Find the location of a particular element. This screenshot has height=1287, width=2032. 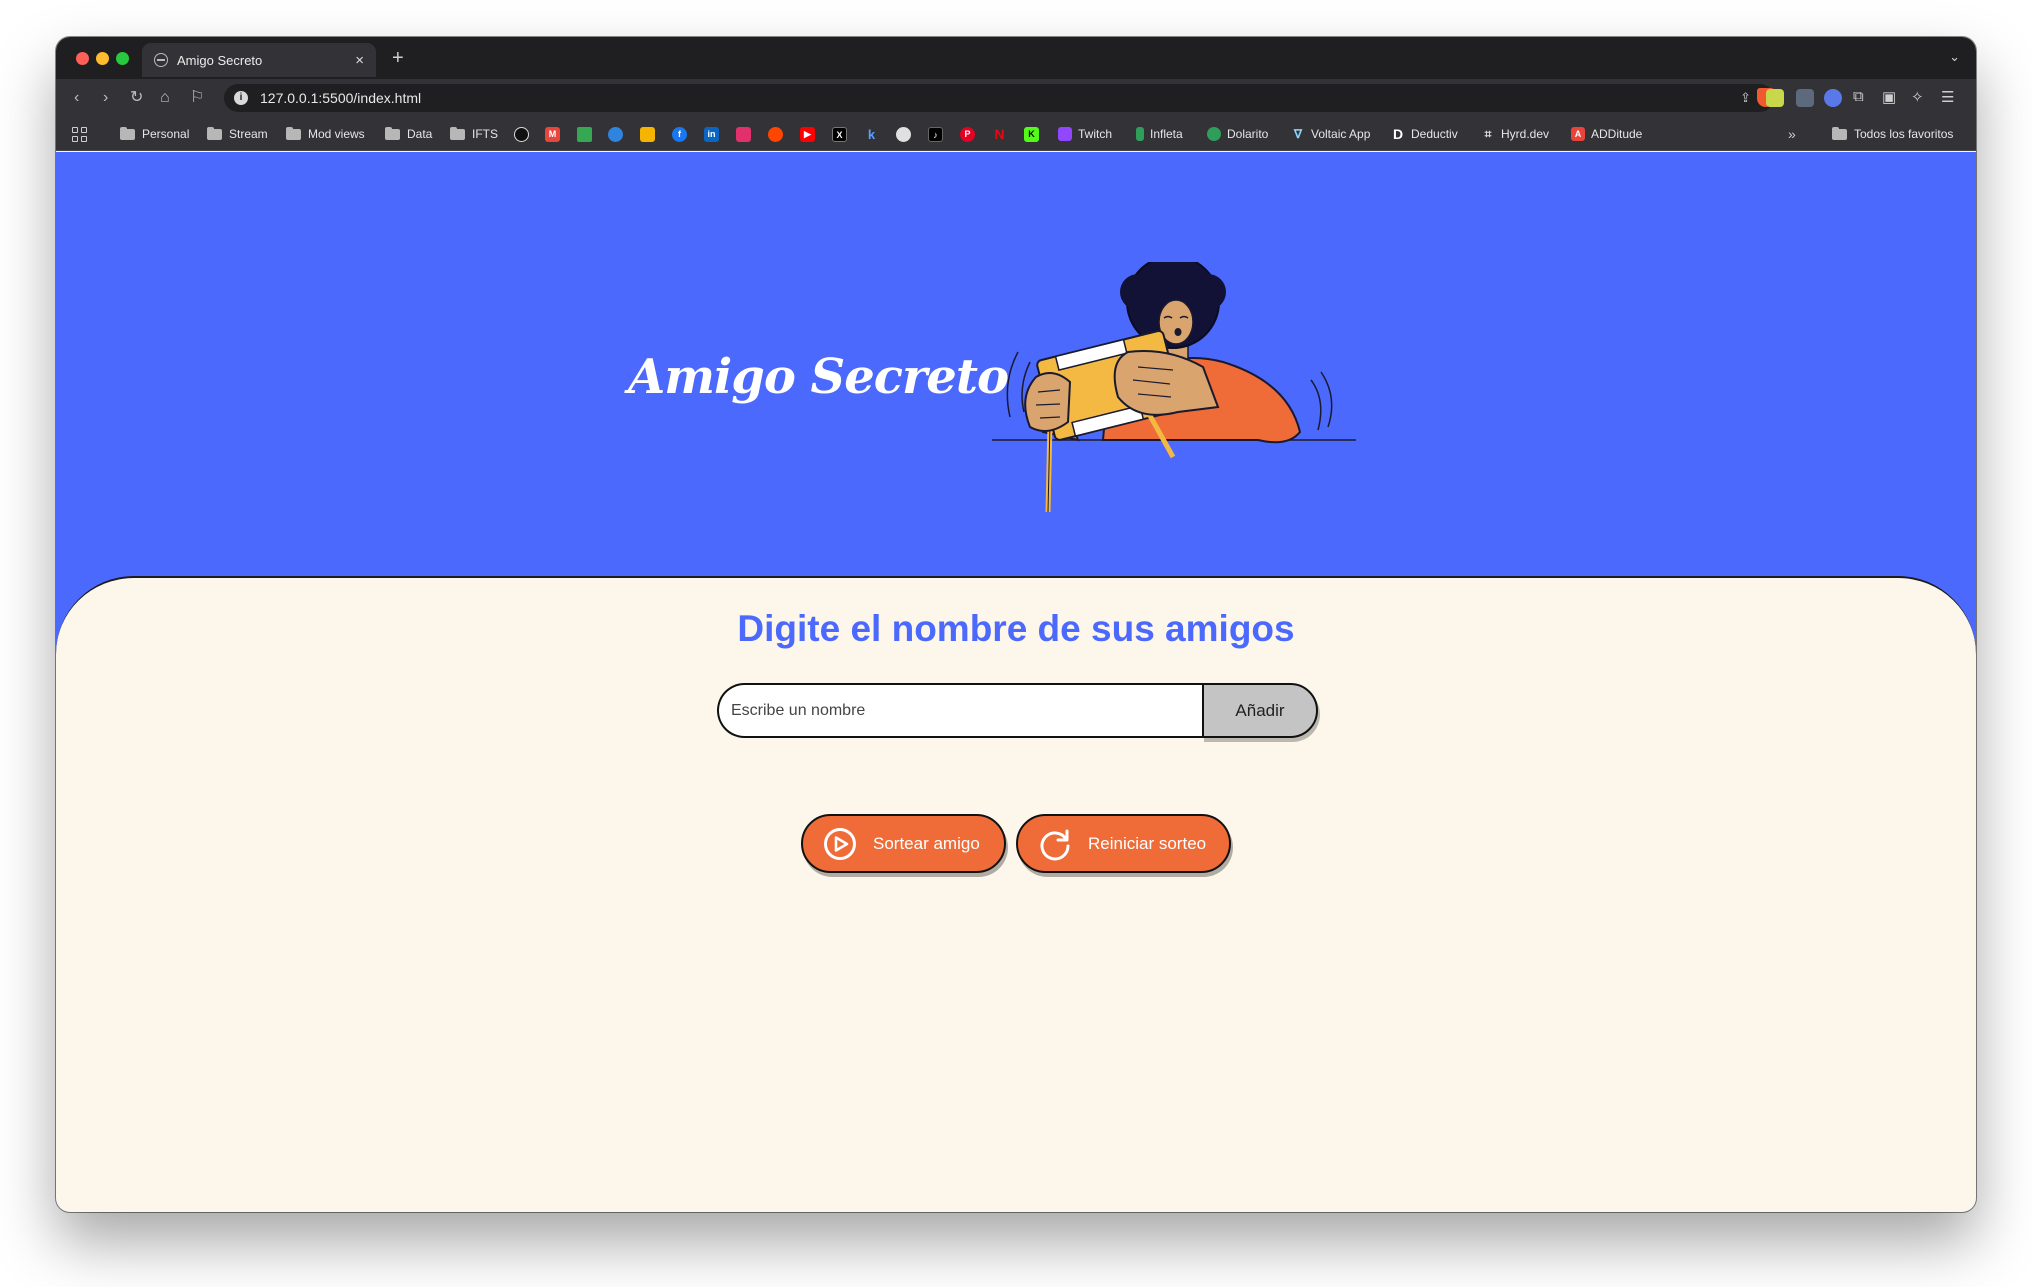

share-icon: ⇪ is located at coordinates (1745, 98).